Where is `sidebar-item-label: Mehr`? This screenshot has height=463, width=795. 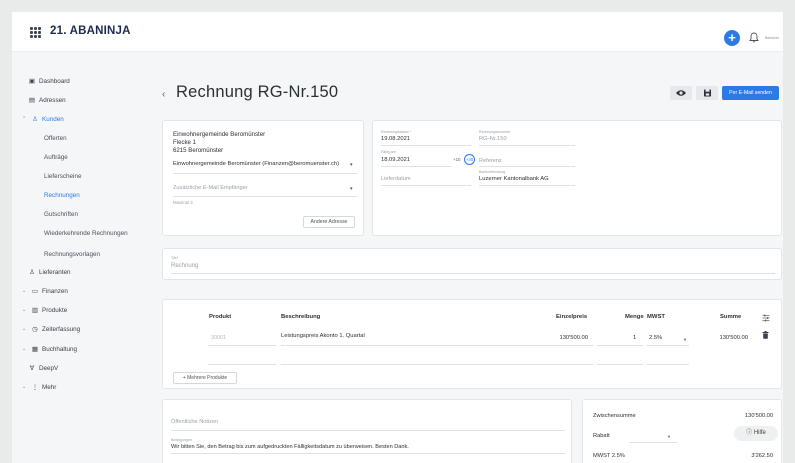
sidebar-item-label: Mehr is located at coordinates (49, 387).